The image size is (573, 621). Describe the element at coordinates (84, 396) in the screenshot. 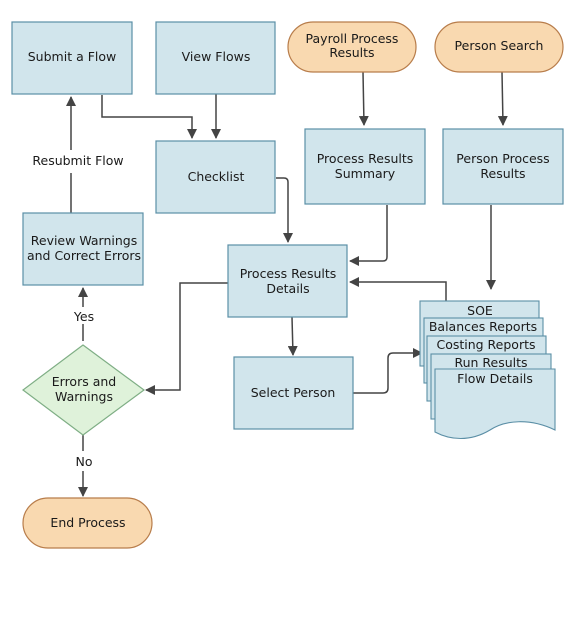

I see `node-label-line-2: Warnings` at that location.